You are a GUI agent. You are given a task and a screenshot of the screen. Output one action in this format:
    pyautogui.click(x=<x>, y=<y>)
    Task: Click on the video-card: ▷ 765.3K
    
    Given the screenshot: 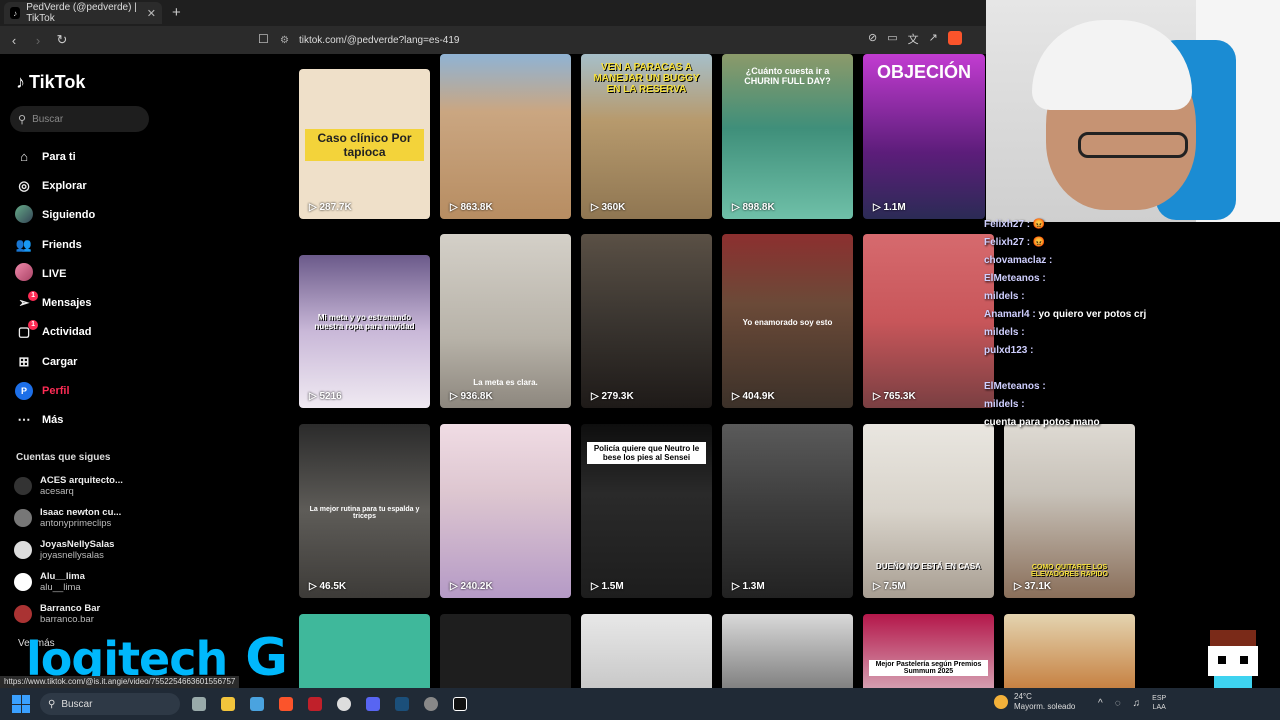 What is the action you would take?
    pyautogui.click(x=928, y=321)
    